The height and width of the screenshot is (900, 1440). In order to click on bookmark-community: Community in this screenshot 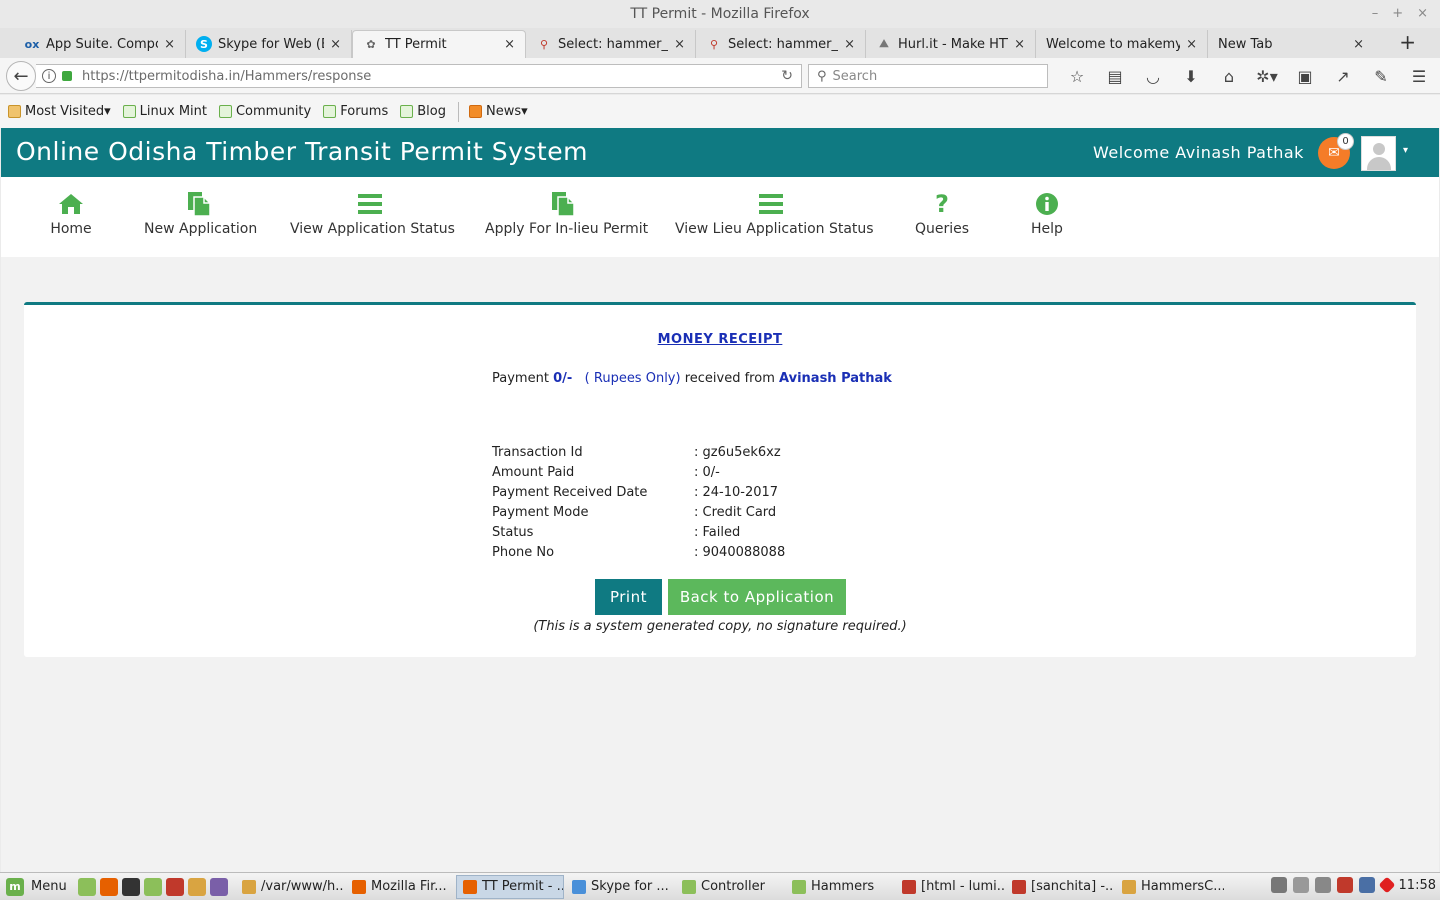, I will do `click(265, 111)`.